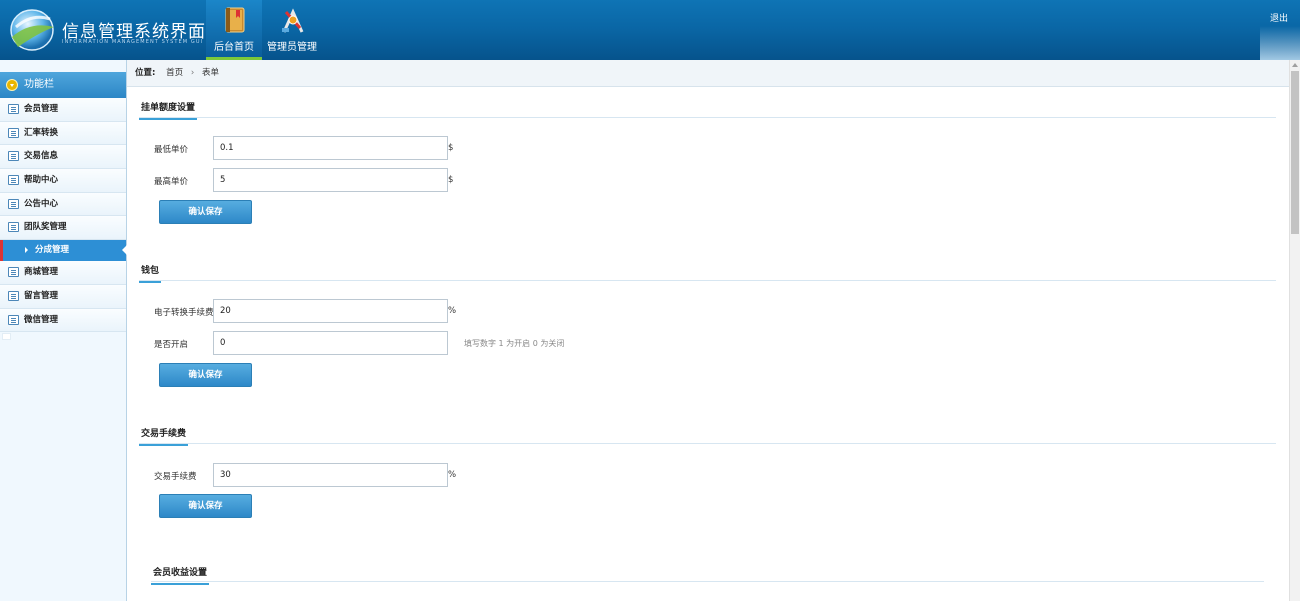 This screenshot has width=1300, height=601. What do you see at coordinates (330, 148) in the screenshot?
I see `min-price-input` at bounding box center [330, 148].